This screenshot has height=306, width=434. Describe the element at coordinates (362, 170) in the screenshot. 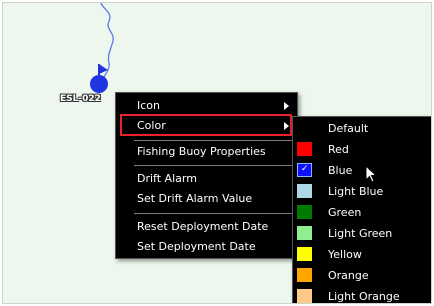

I see `color-item-blue: ✓ Blue` at that location.